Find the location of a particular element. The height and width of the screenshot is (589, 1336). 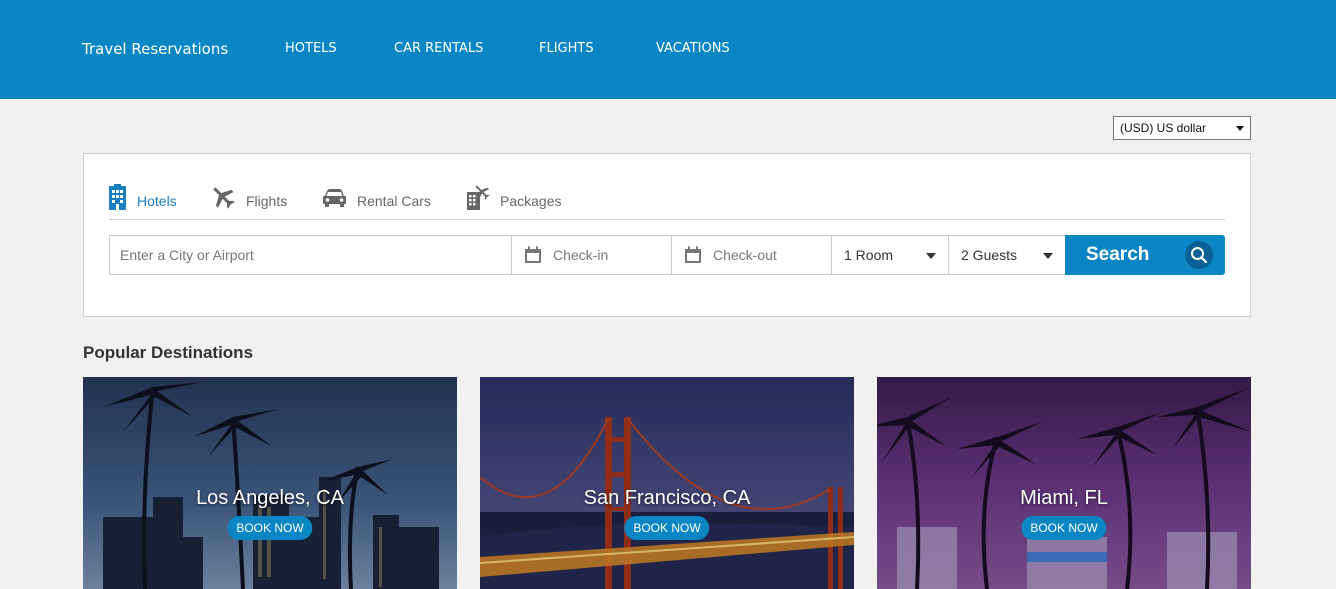

destination-card-san-francisco: San Francisco, CA BOOK NOW is located at coordinates (667, 483).